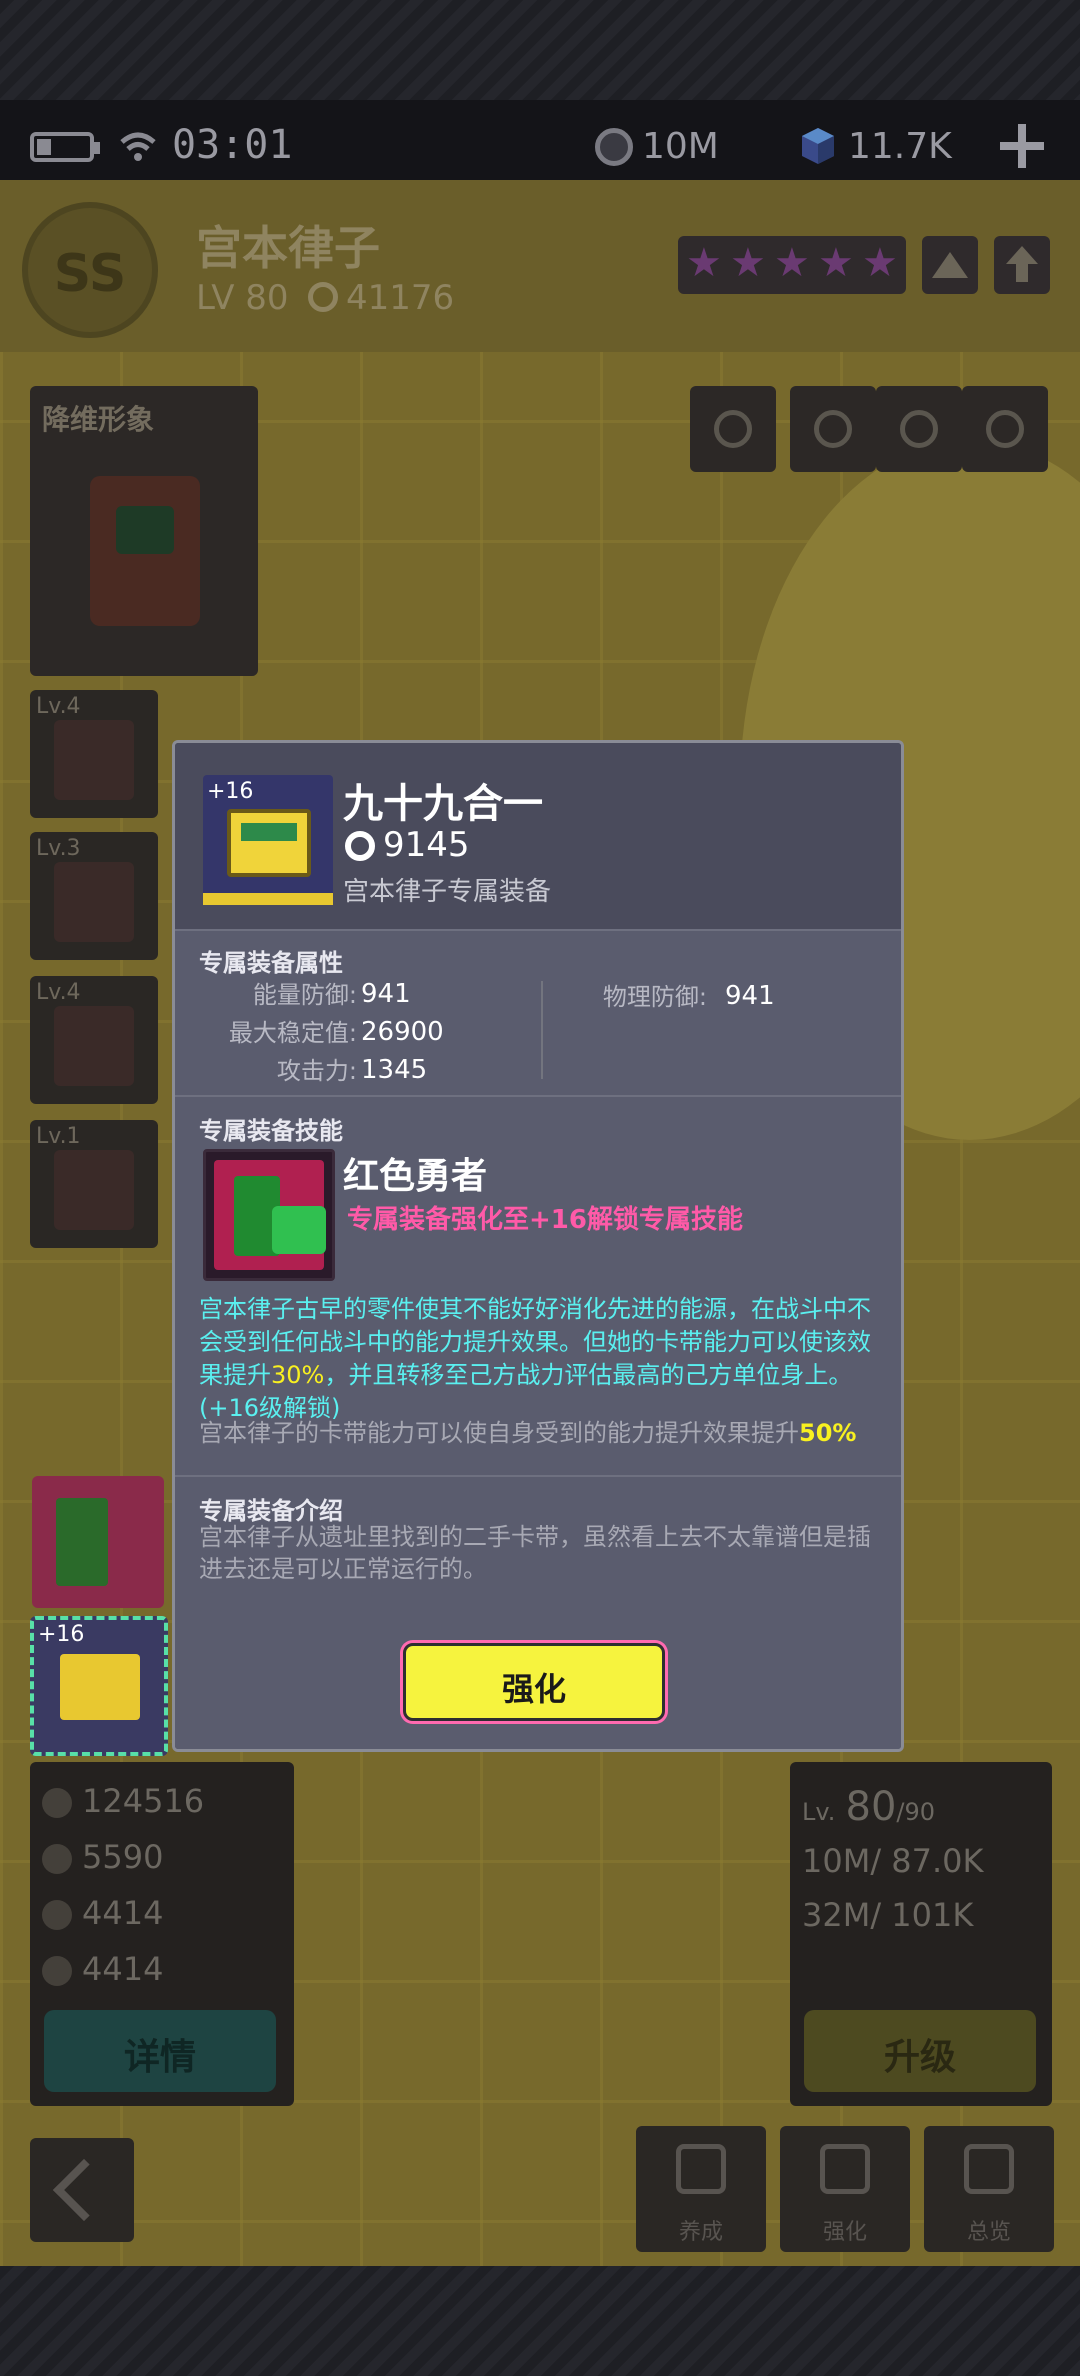 The image size is (1080, 2376). I want to click on hero-level: LV 80, so click(242, 298).